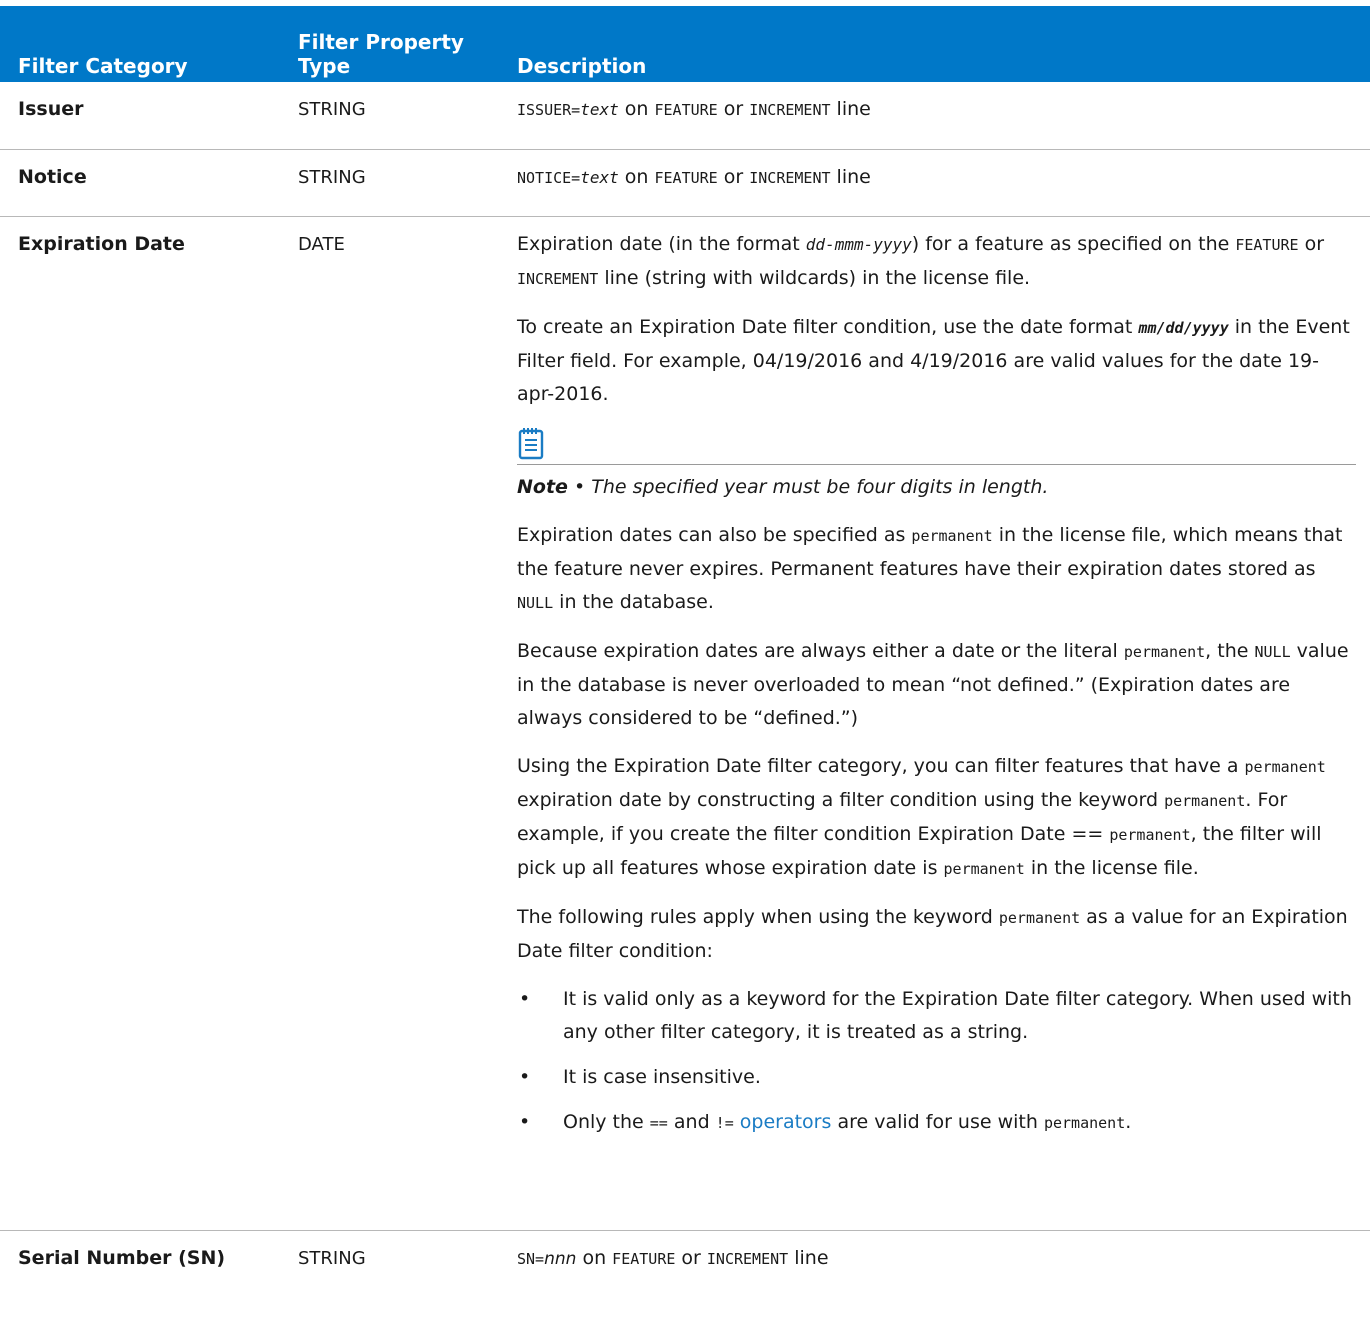  What do you see at coordinates (531, 444) in the screenshot?
I see `notepad-icon` at bounding box center [531, 444].